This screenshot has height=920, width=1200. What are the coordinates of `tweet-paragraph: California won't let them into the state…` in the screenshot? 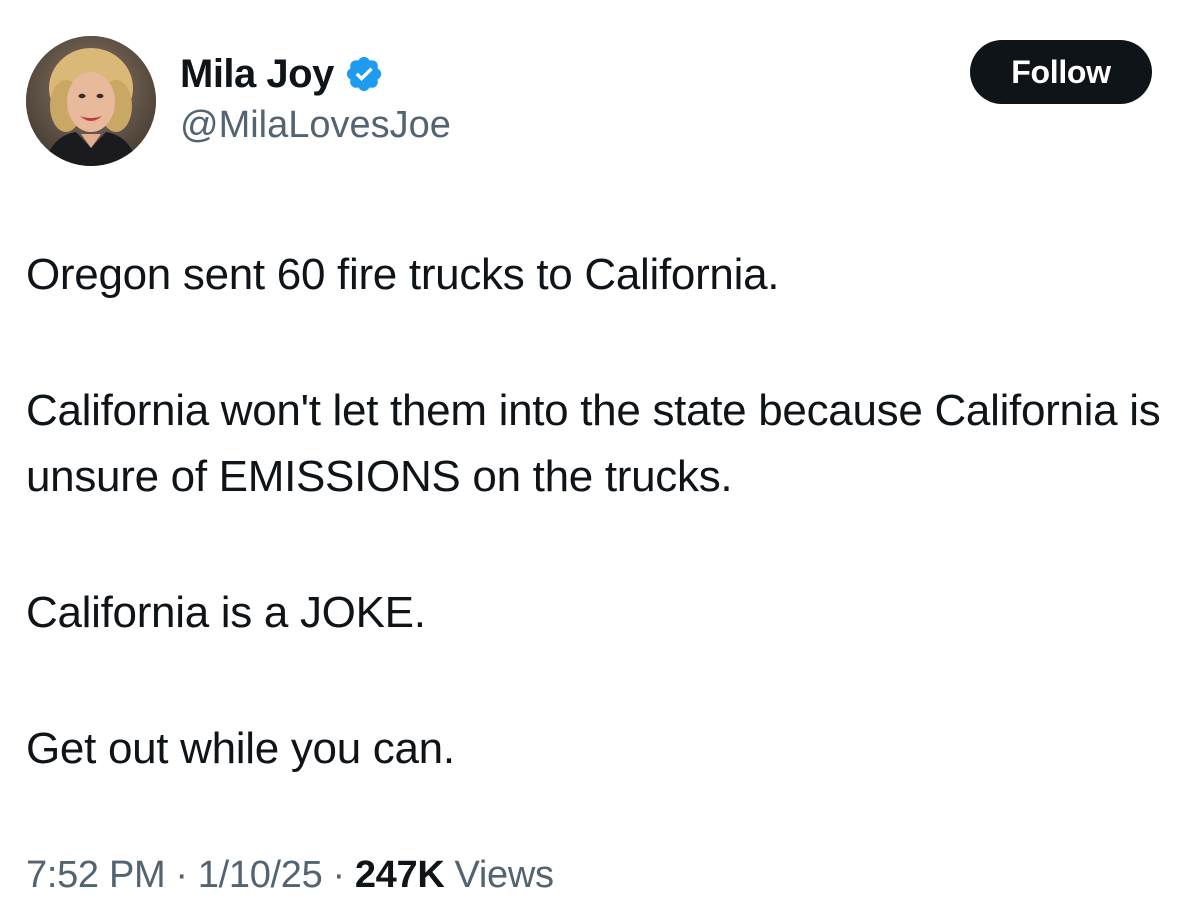 It's located at (593, 443).